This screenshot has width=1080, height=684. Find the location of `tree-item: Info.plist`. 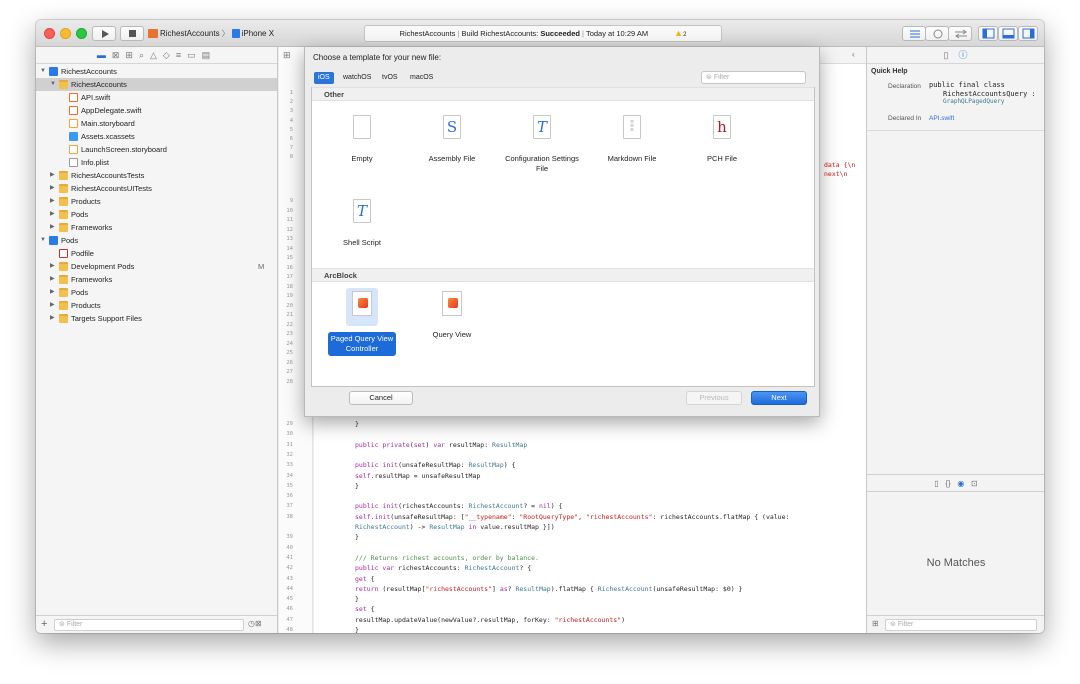

tree-item: Info.plist is located at coordinates (156, 162).